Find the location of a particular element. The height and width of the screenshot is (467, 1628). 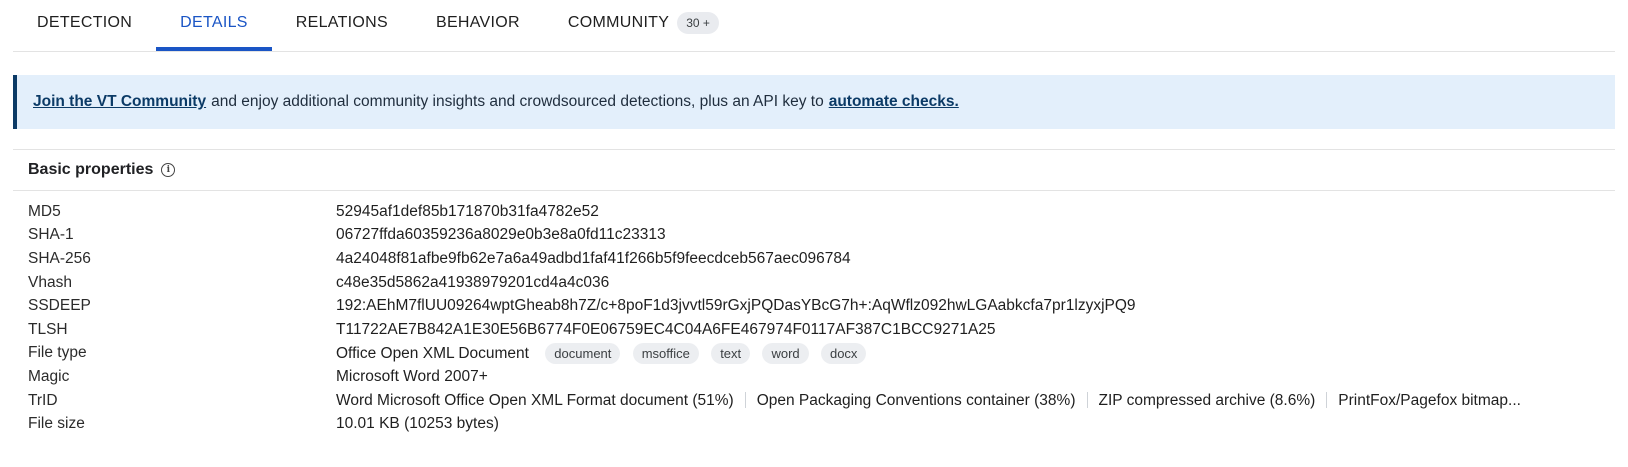

tab-community: COMMUNITY 30 + is located at coordinates (643, 23).